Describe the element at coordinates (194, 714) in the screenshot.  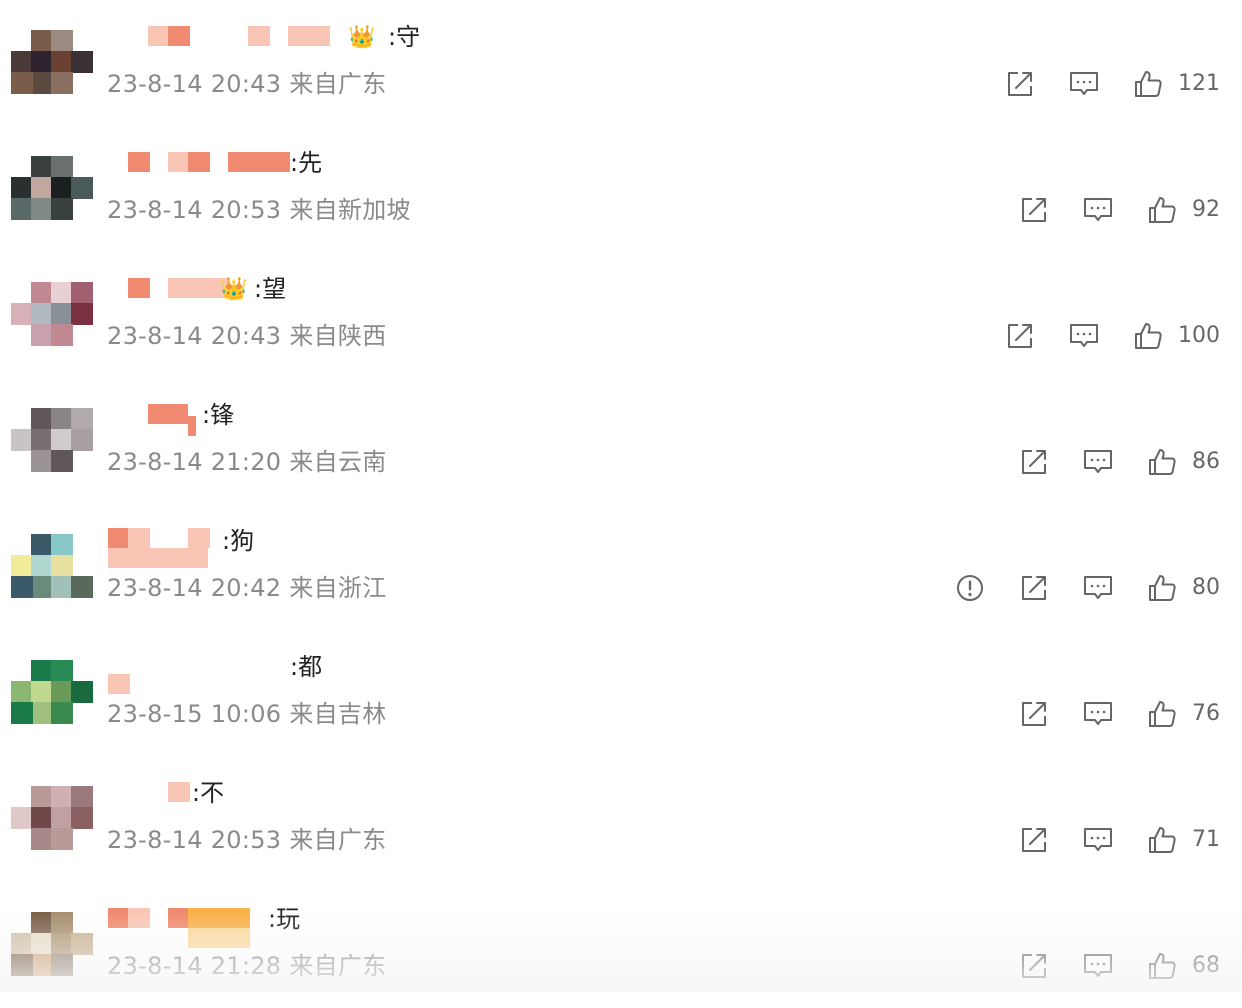
I see `comment-timestamp: 23-8-15 10:06` at that location.